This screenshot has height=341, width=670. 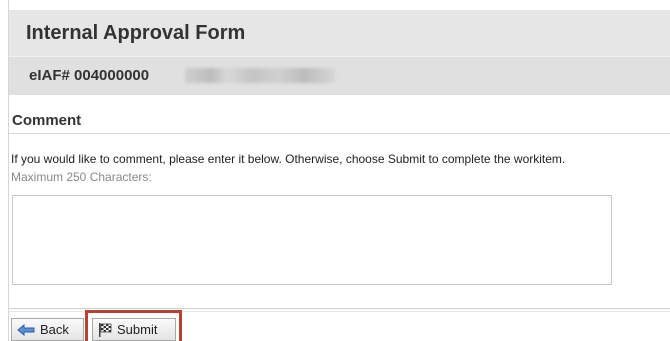 I want to click on submit-button: Submit, so click(x=134, y=329).